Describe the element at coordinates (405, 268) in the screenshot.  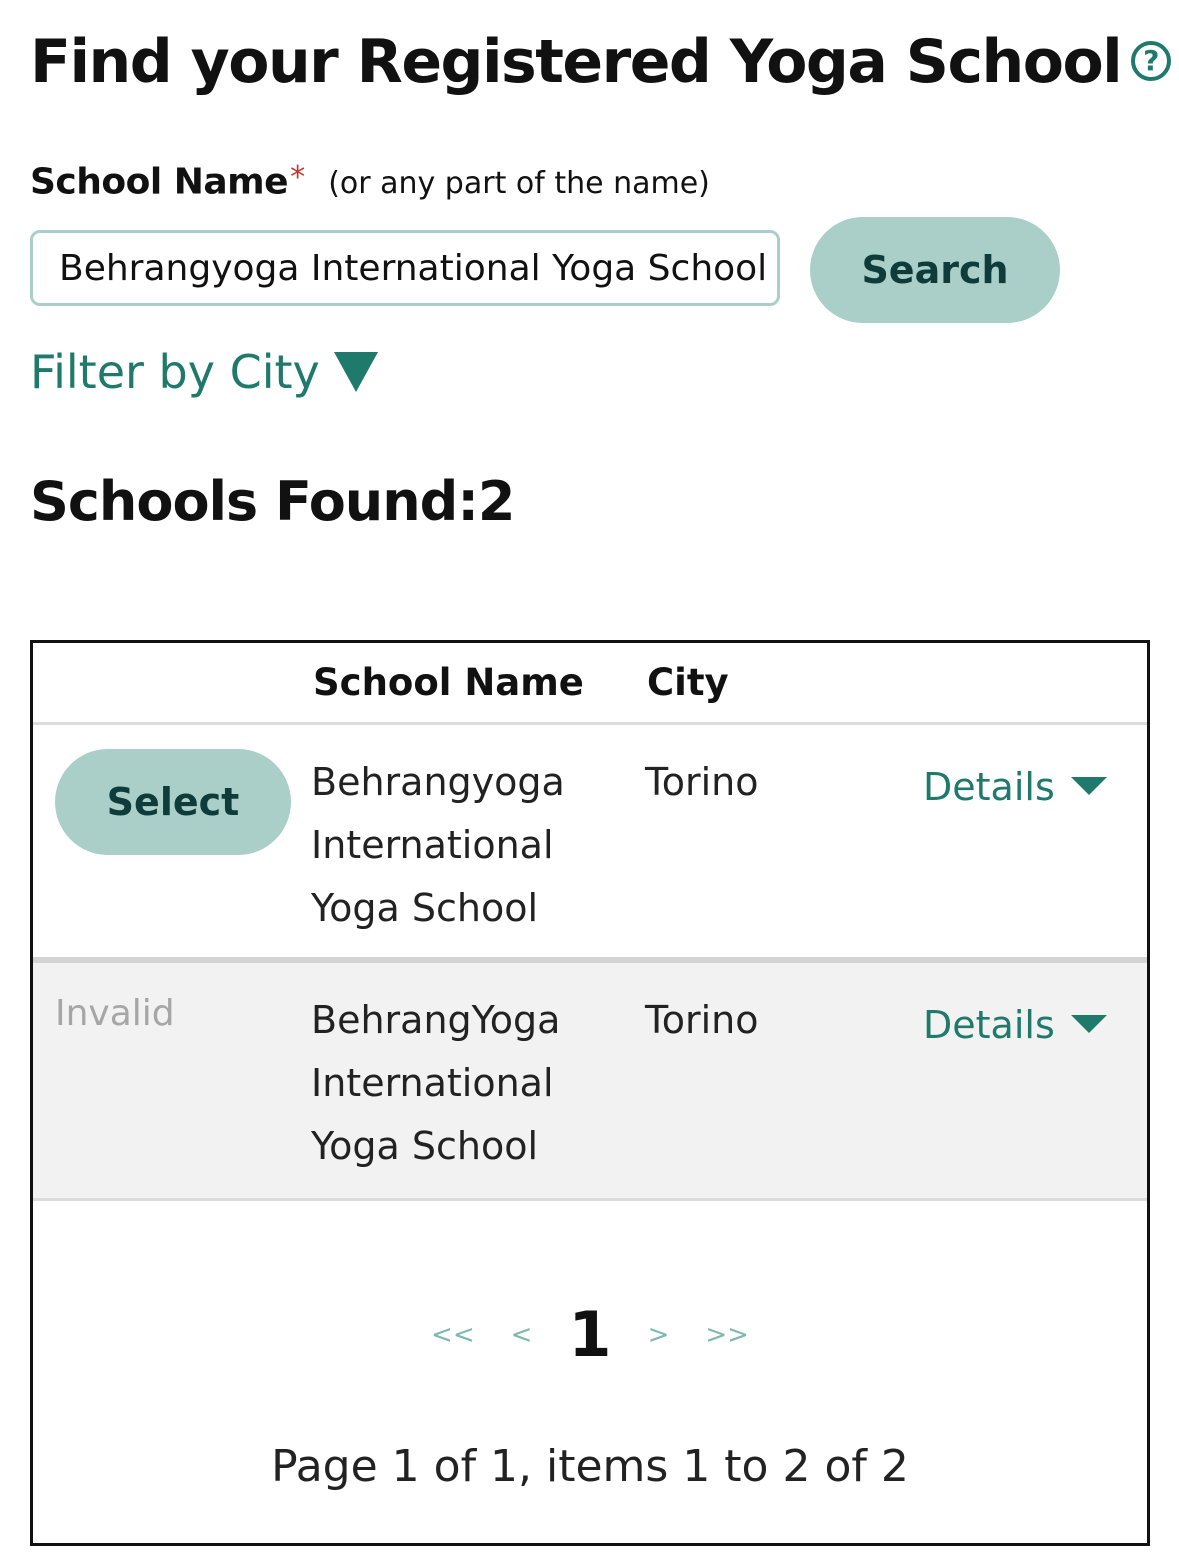
I see `school-name-input` at that location.